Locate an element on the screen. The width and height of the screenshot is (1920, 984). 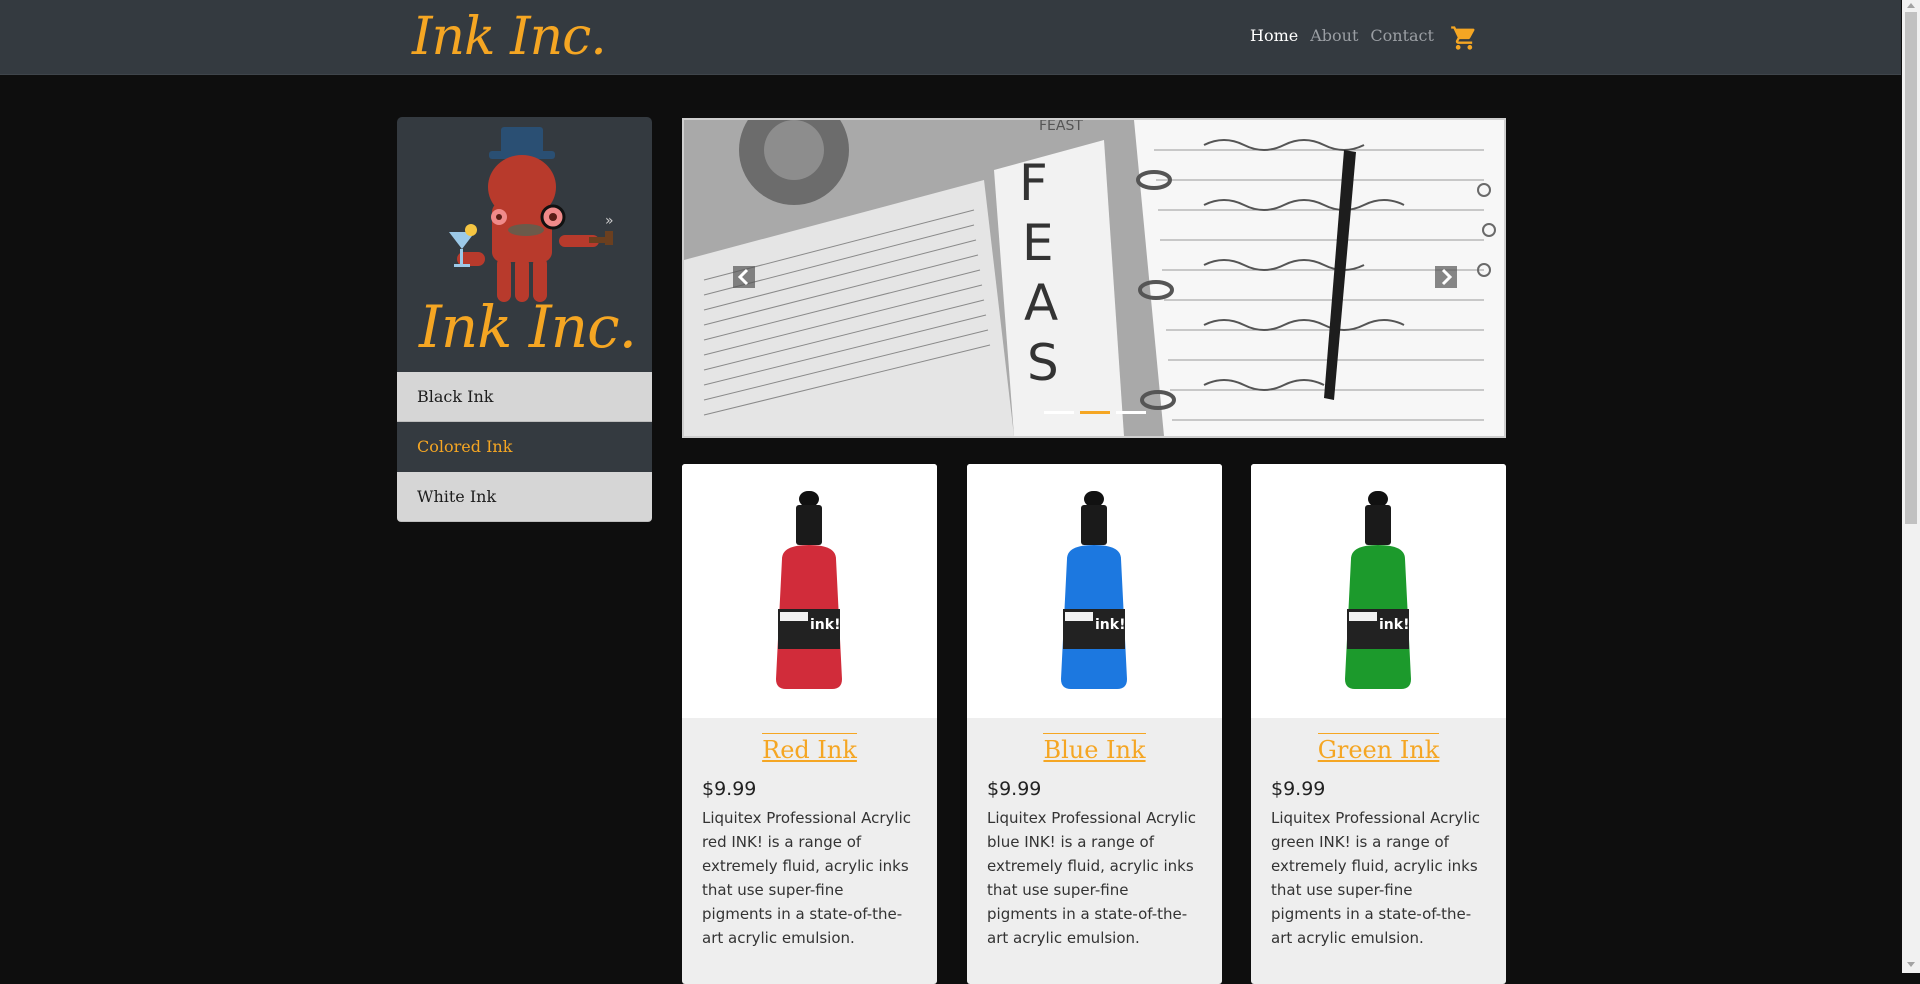
svg-text: S is located at coordinates (1043, 363).